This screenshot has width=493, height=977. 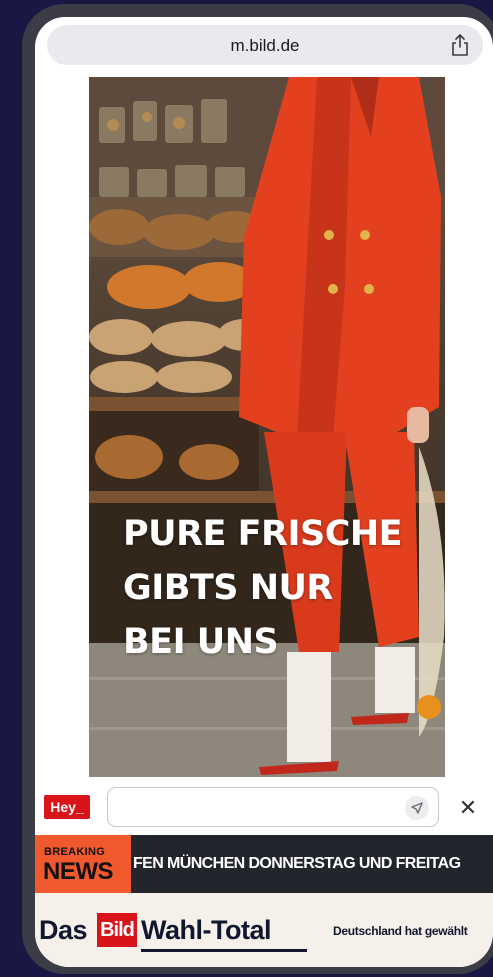 I want to click on ad-headline: PURE FRISCHE GIBTS NUR BEI UNS, so click(x=283, y=588).